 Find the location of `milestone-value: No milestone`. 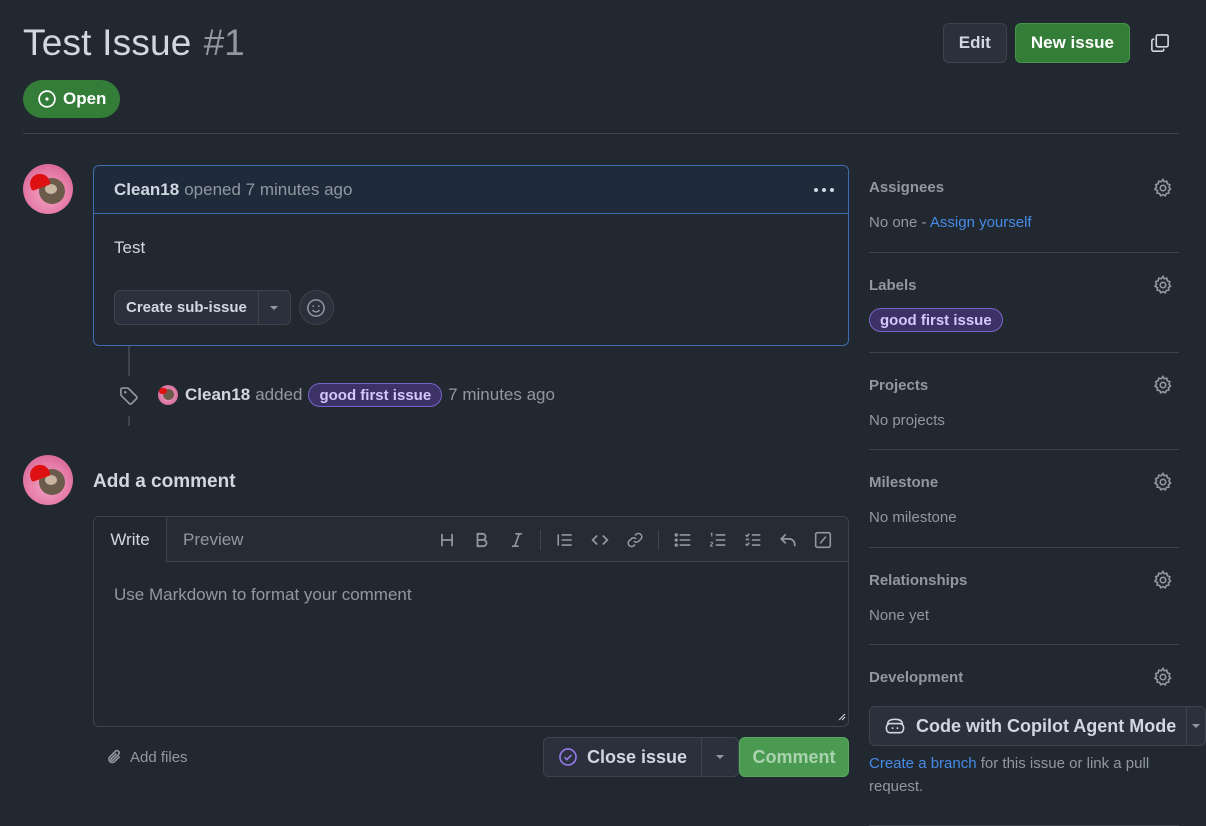

milestone-value: No milestone is located at coordinates (913, 517).